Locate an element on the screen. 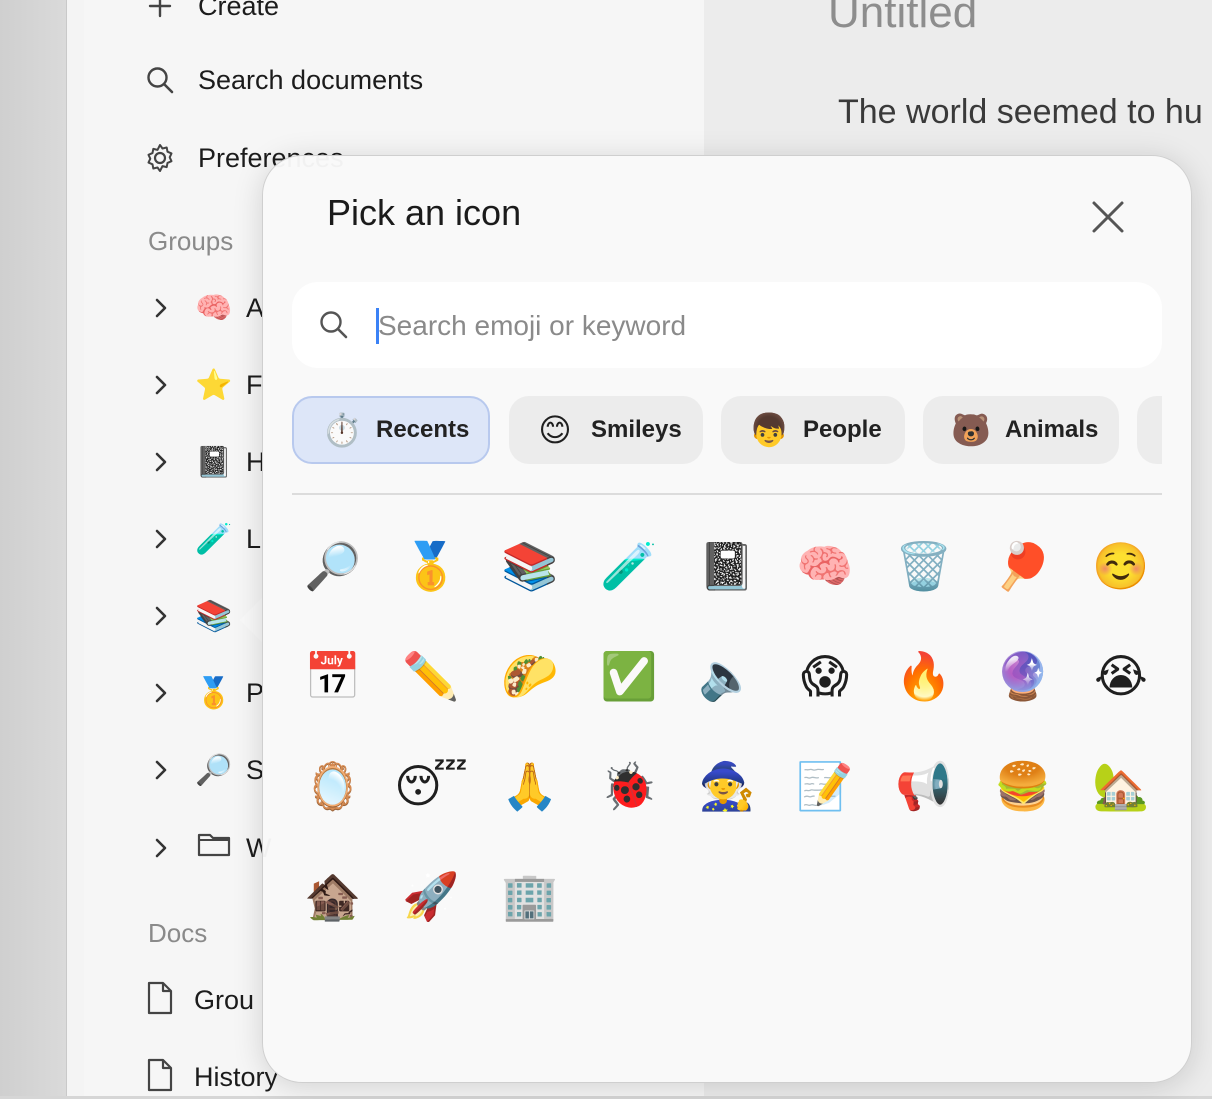 The image size is (1212, 1099). tab-people: 👦 People is located at coordinates (813, 430).